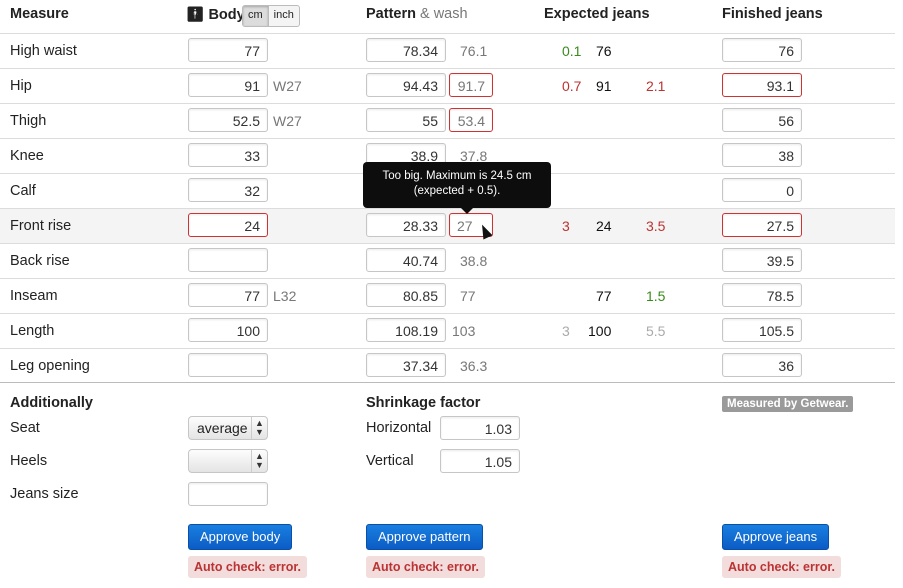 The image size is (903, 588). What do you see at coordinates (656, 296) in the screenshot?
I see `expected-ease-high: 1.5` at bounding box center [656, 296].